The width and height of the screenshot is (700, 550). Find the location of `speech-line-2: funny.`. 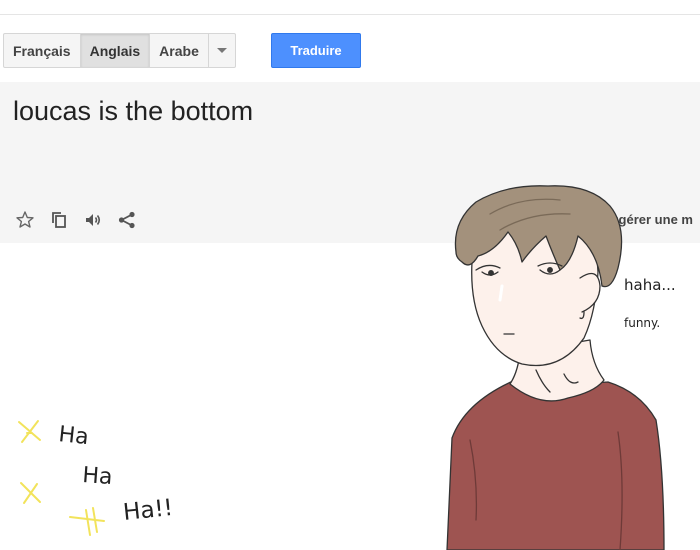

speech-line-2: funny. is located at coordinates (642, 323).